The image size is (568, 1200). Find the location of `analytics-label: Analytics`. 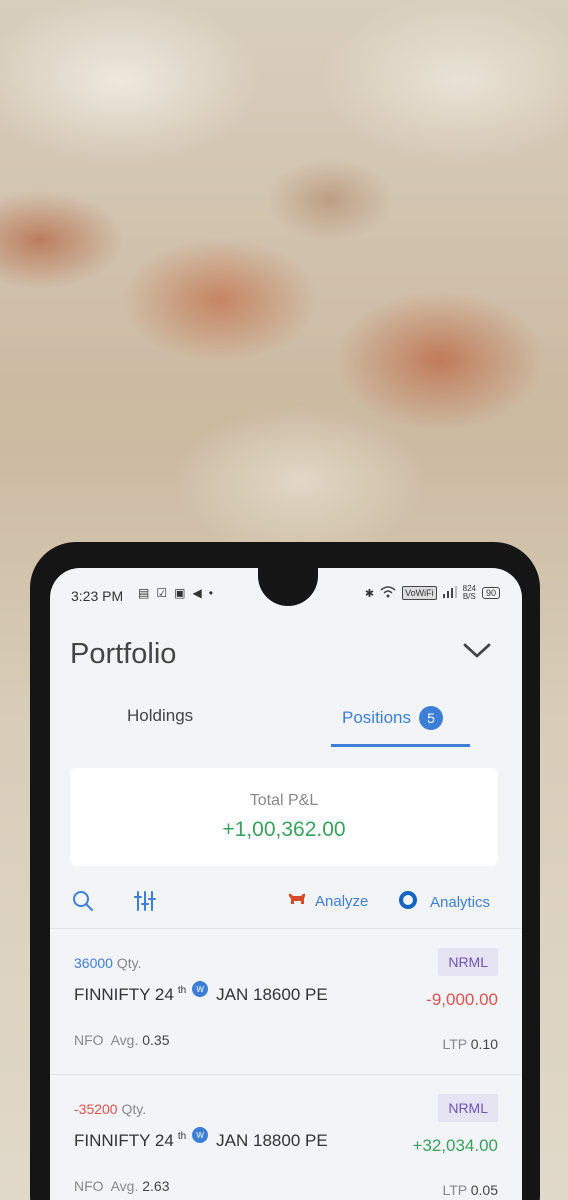

analytics-label: Analytics is located at coordinates (460, 902).